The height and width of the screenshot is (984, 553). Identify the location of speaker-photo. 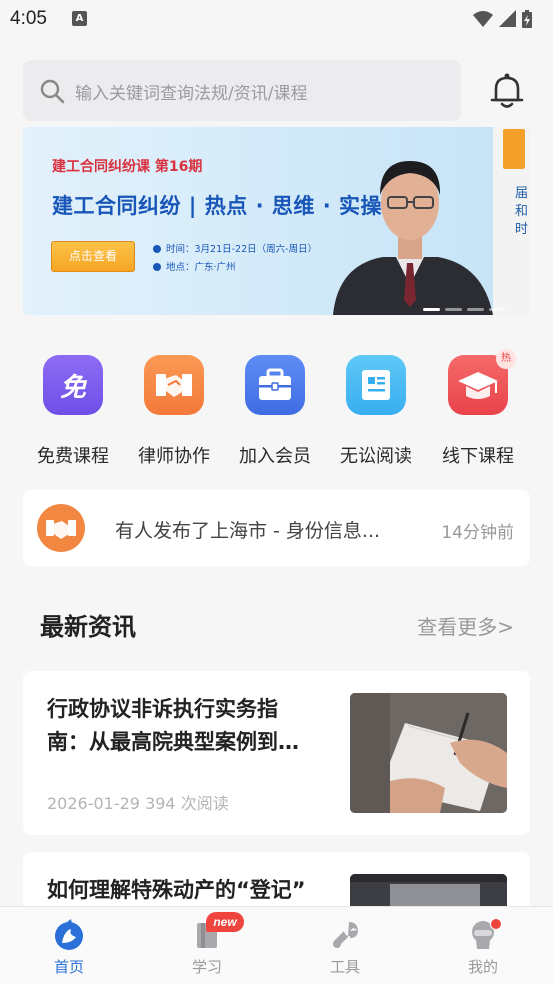
(413, 238).